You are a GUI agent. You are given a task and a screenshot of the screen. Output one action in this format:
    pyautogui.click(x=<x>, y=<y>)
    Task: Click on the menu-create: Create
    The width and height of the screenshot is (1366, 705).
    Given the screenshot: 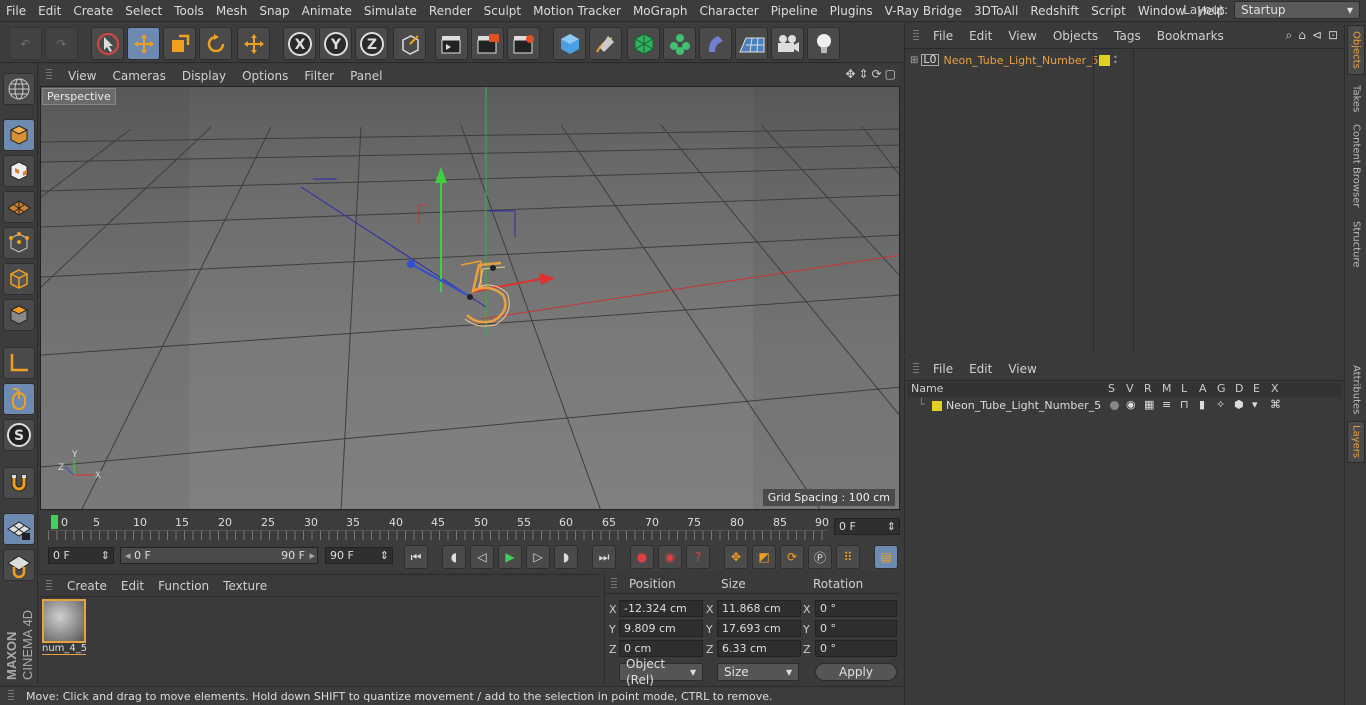 What is the action you would take?
    pyautogui.click(x=93, y=11)
    